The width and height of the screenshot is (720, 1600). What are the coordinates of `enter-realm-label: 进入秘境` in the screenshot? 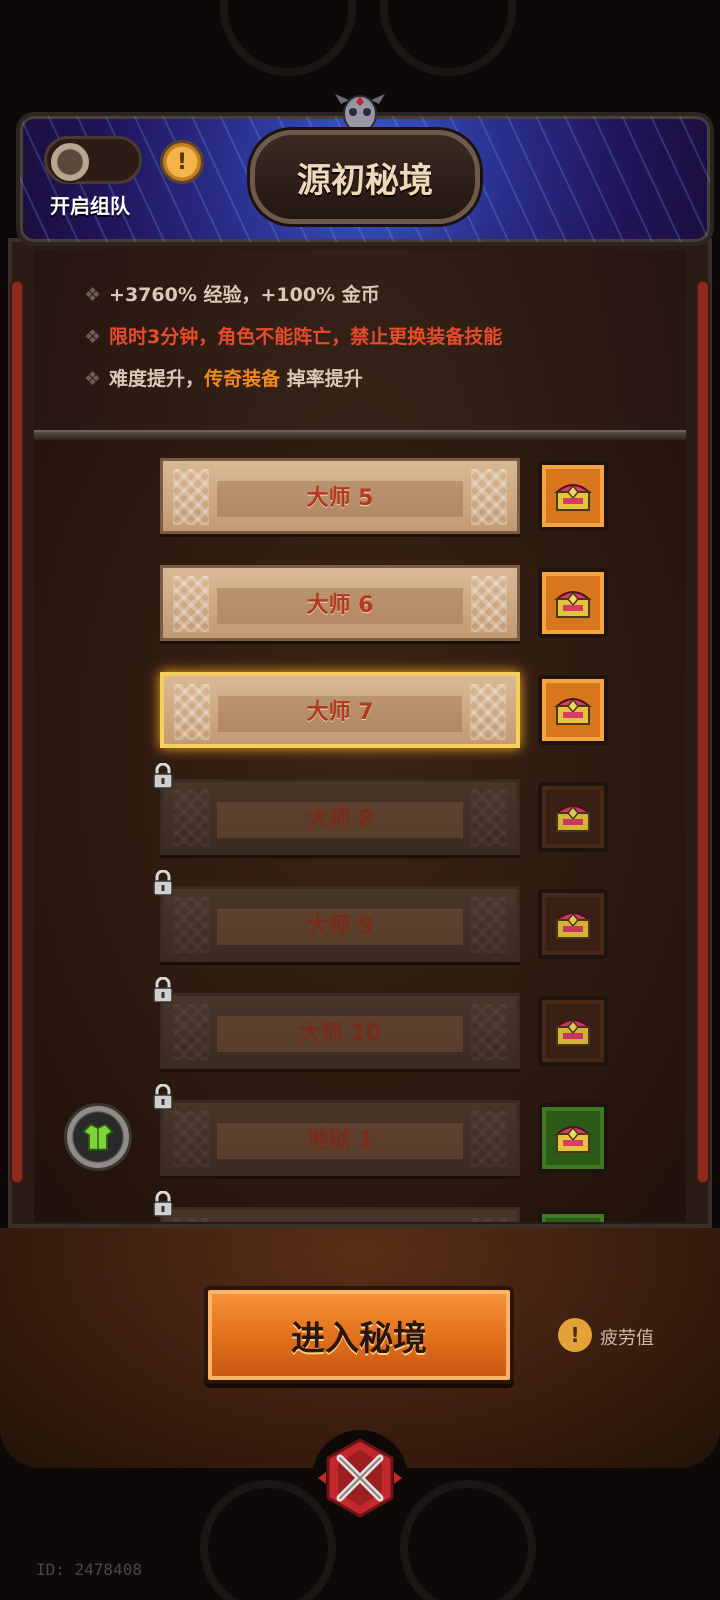 It's located at (359, 1338).